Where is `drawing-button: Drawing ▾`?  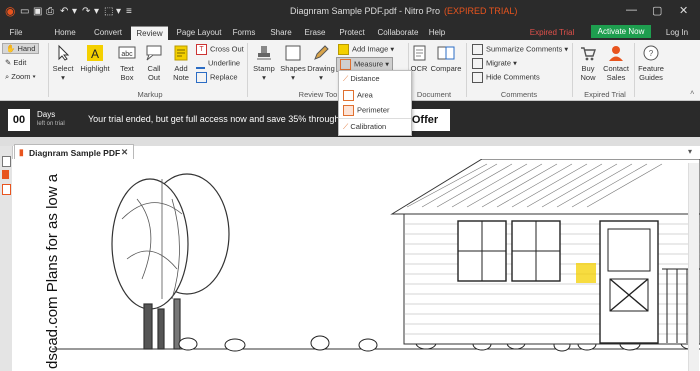
drawing-button: Drawing ▾ is located at coordinates (321, 63).